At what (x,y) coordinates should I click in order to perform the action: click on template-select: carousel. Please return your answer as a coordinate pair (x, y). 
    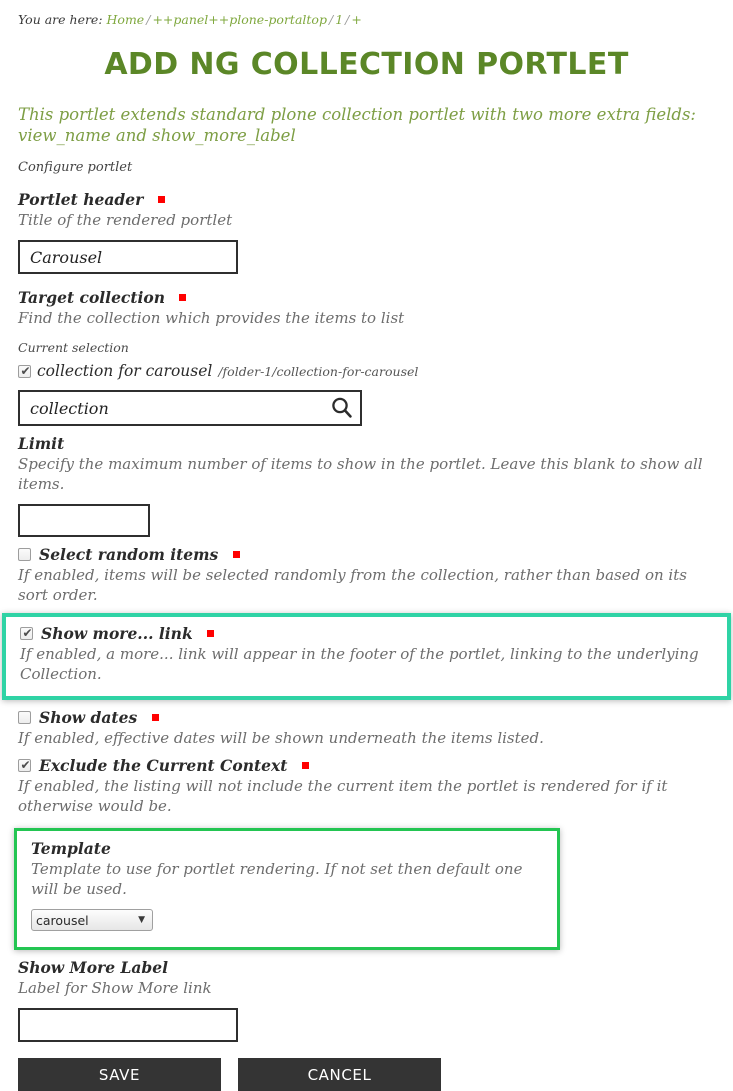
    Looking at the image, I should click on (92, 920).